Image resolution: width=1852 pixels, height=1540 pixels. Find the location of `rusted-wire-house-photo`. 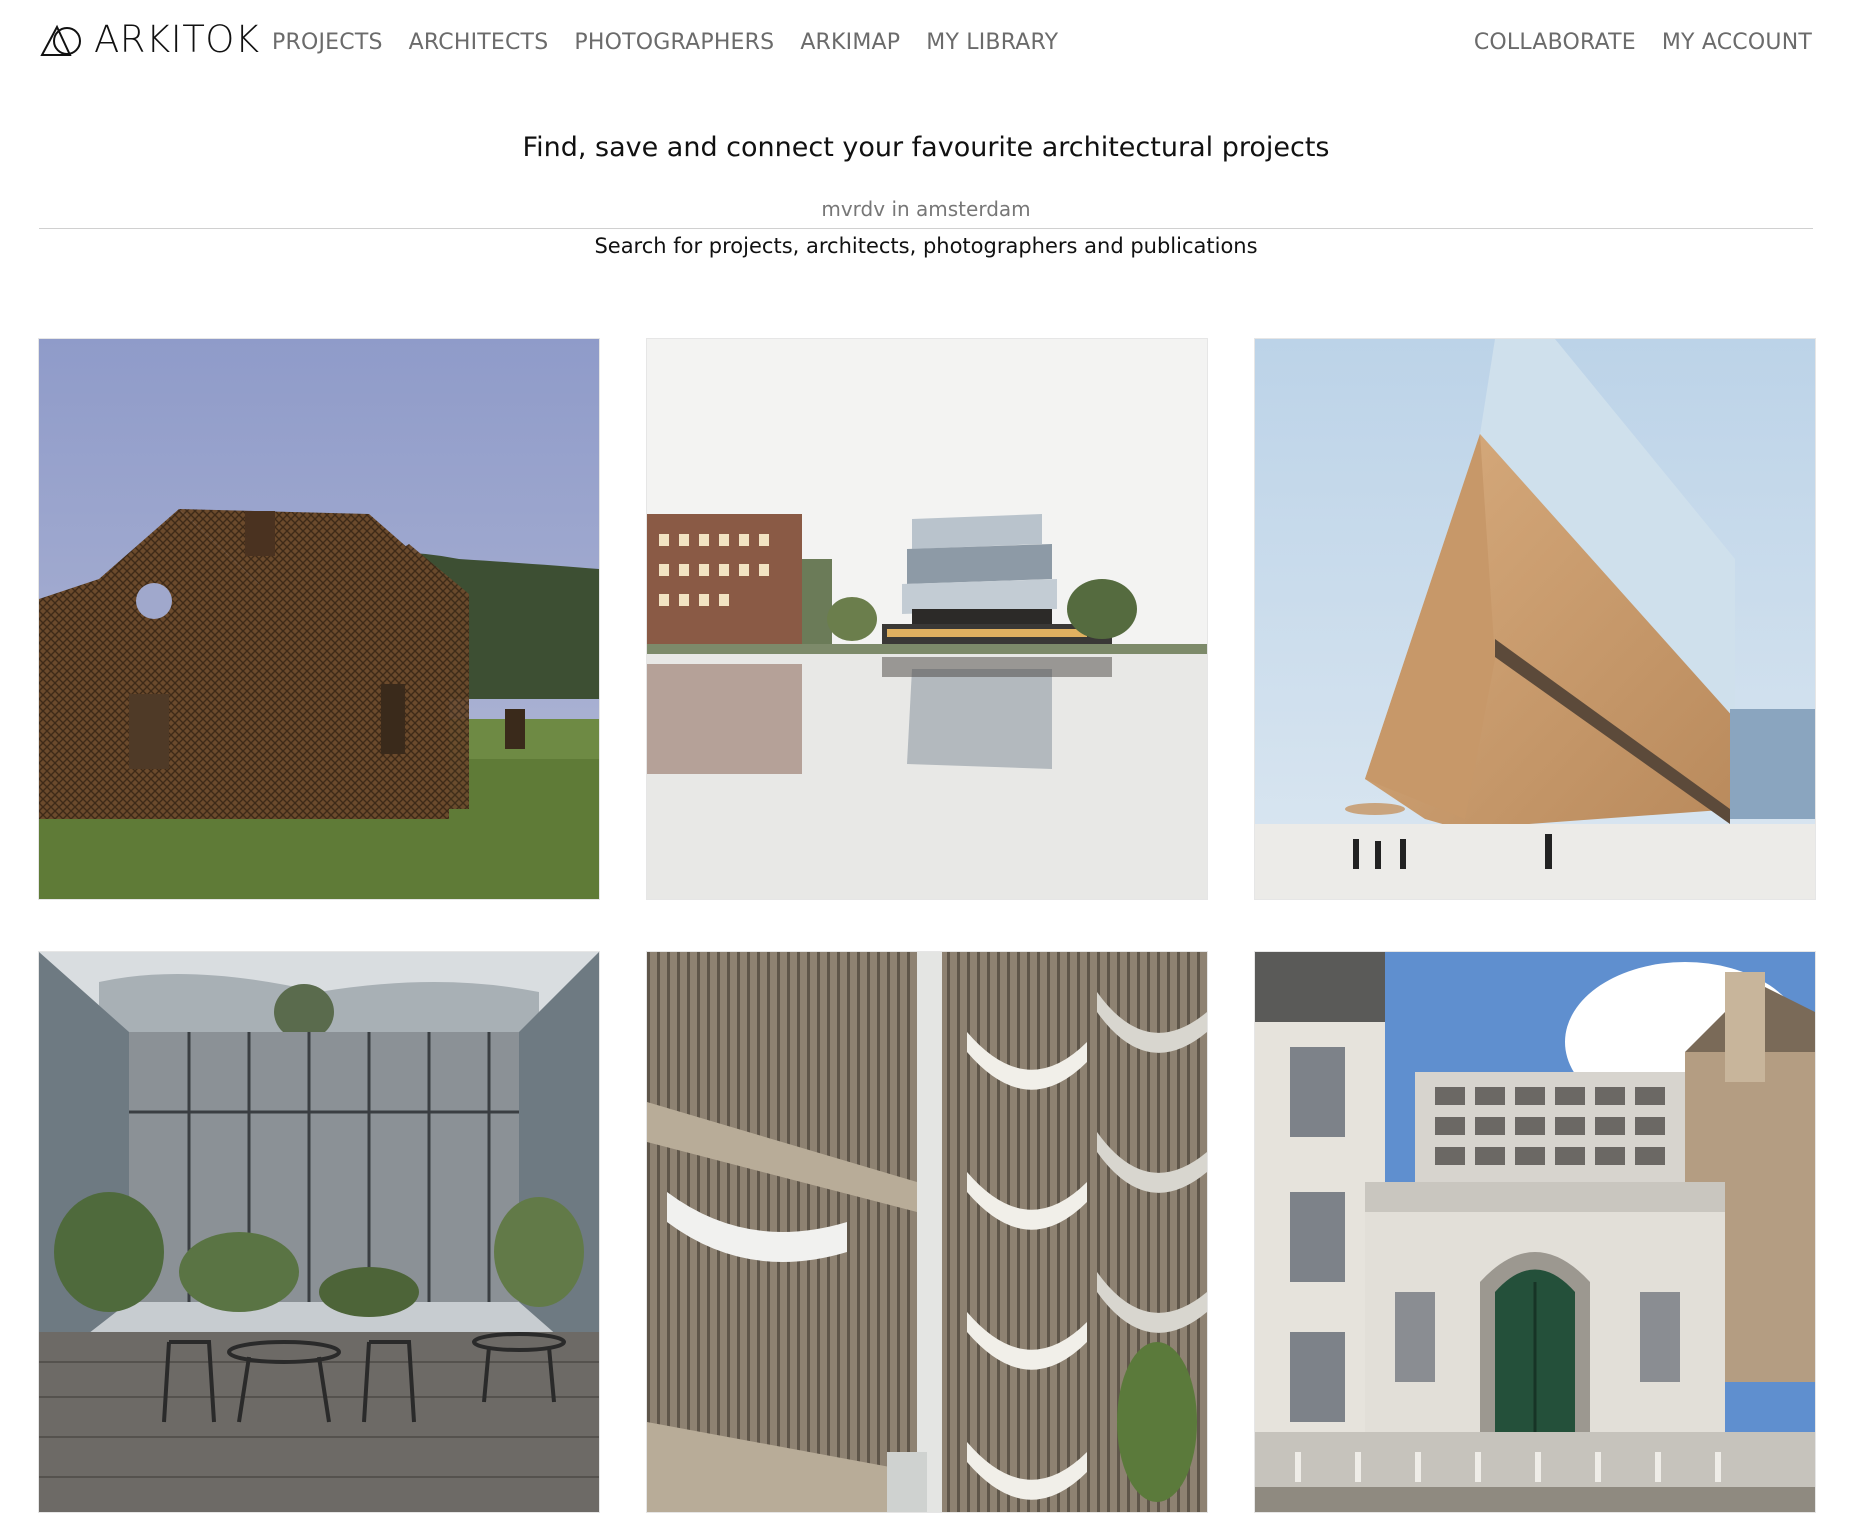

rusted-wire-house-photo is located at coordinates (319, 619).